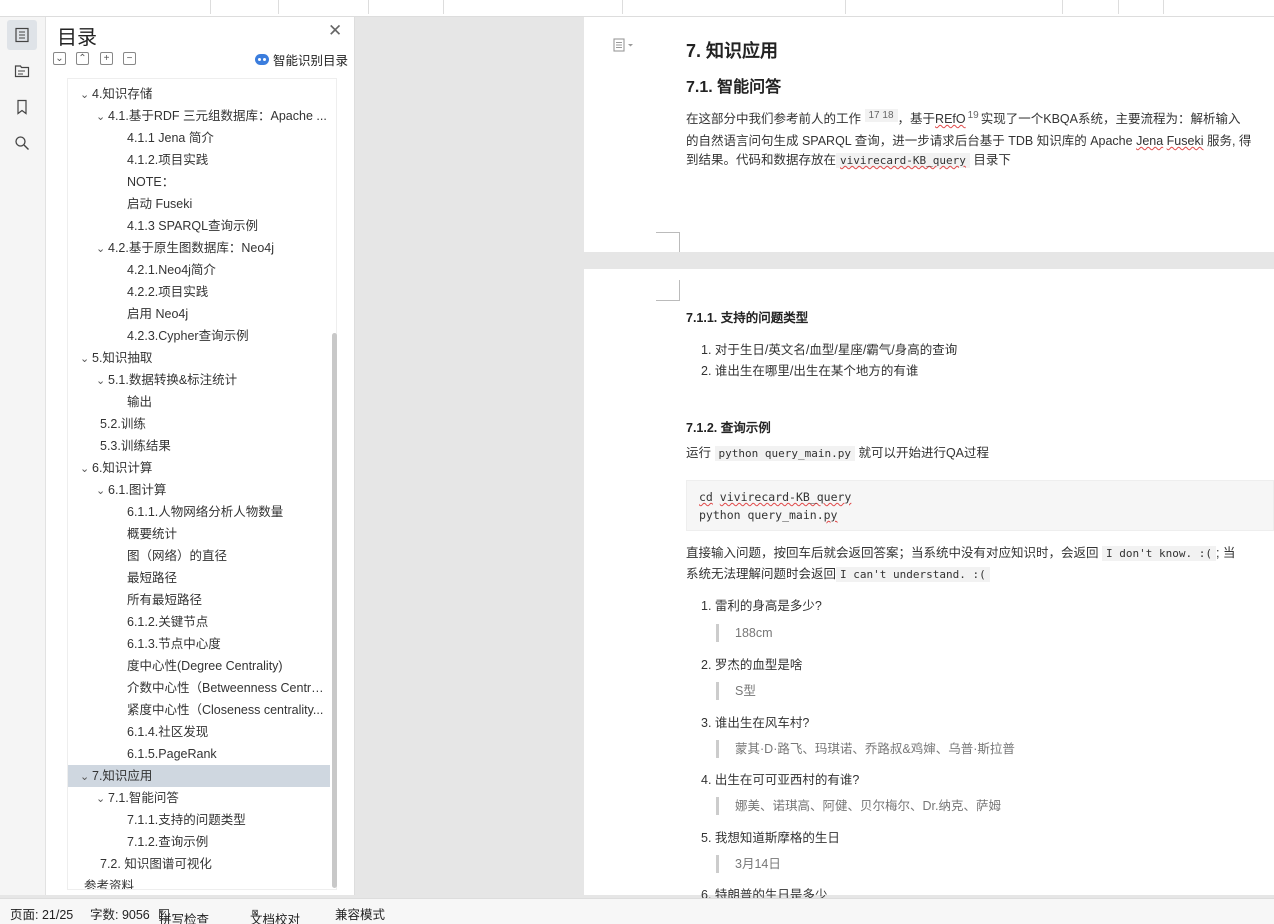  I want to click on heading-query-examples: 7.1.2. 查询示例, so click(728, 428).